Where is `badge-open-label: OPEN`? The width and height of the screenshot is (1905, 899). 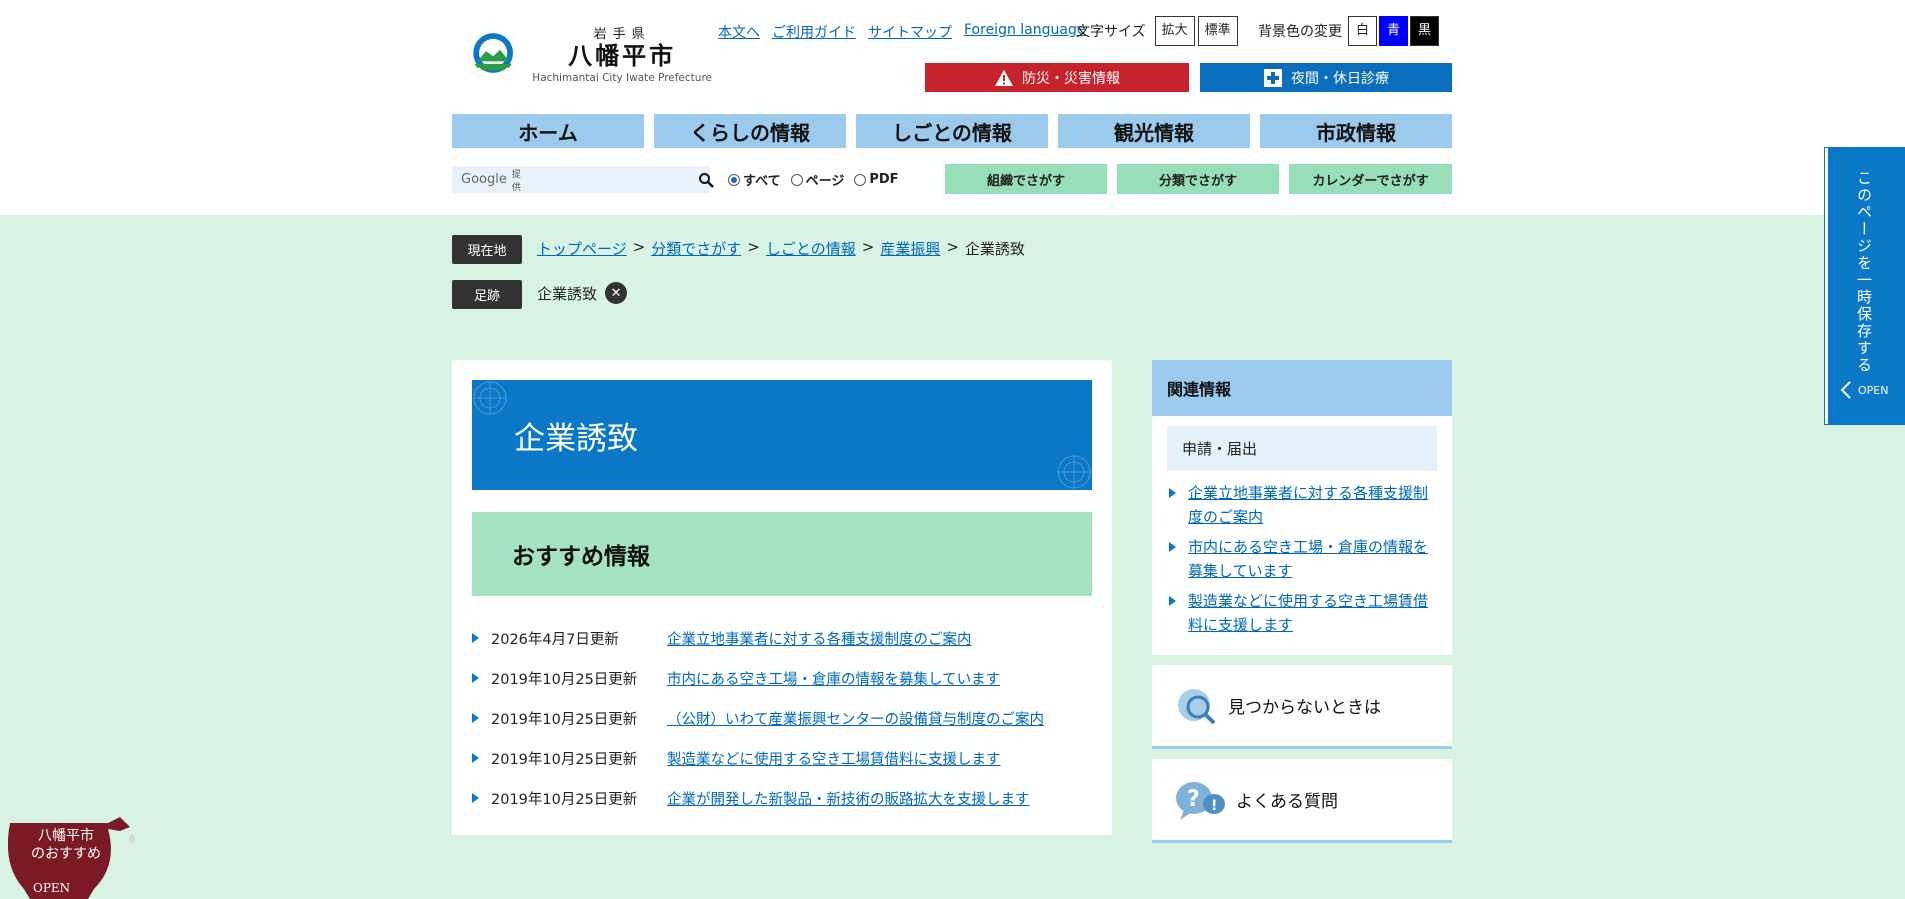
badge-open-label: OPEN is located at coordinates (52, 888).